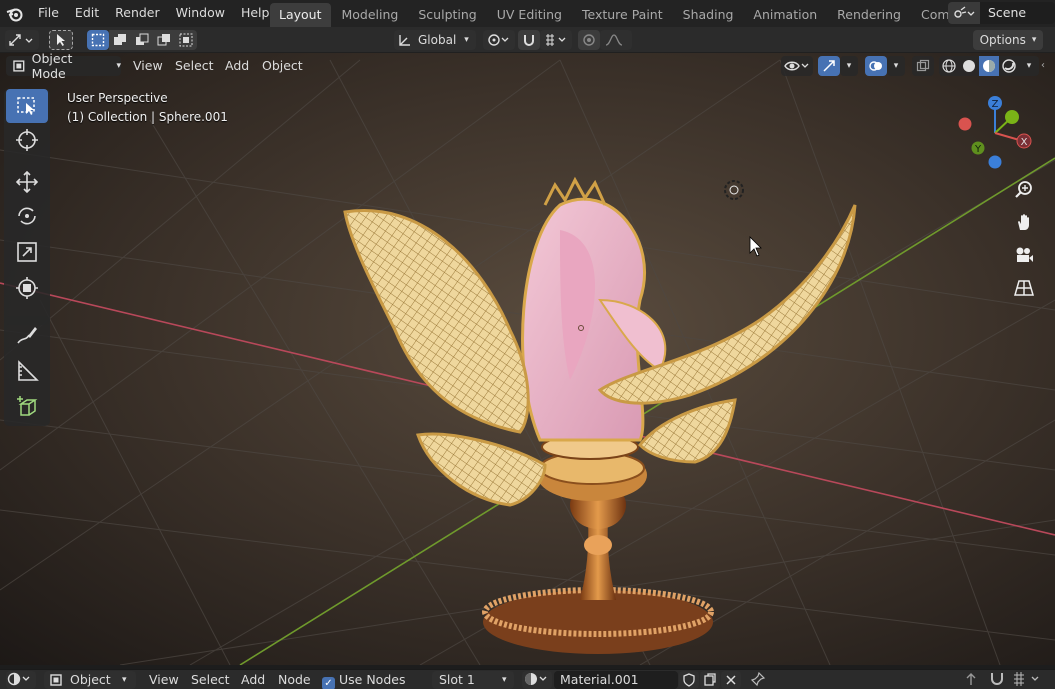 The height and width of the screenshot is (689, 1055). I want to click on transform-orientation-select: Global ▾, so click(435, 40).